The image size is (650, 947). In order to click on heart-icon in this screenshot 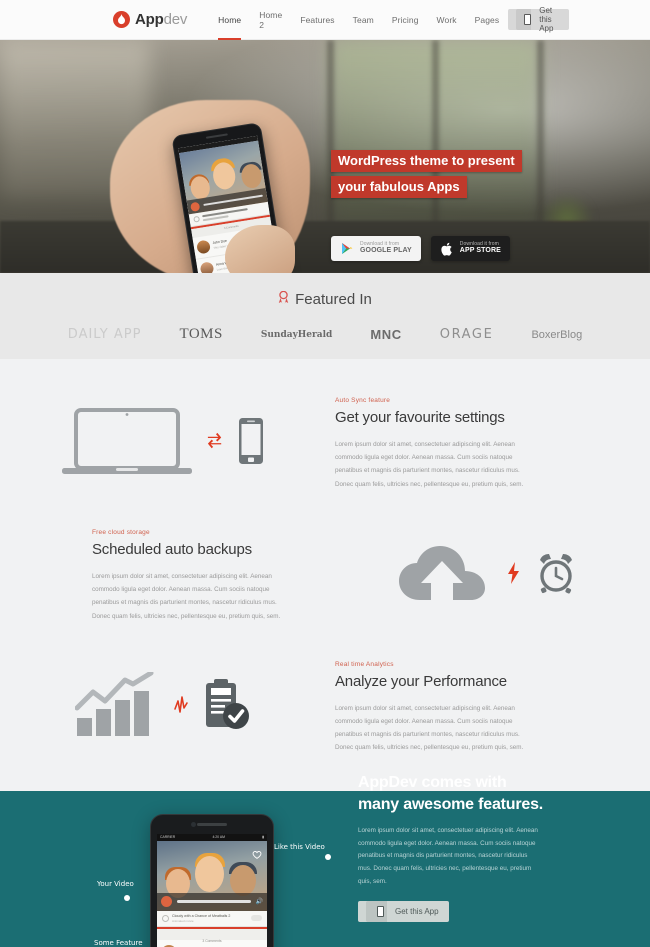, I will do `click(257, 855)`.